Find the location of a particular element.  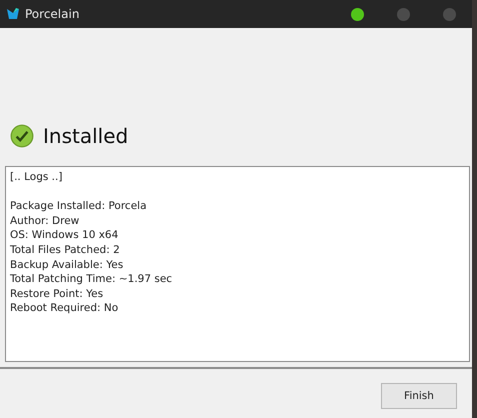

status-heading: Installed is located at coordinates (85, 136).